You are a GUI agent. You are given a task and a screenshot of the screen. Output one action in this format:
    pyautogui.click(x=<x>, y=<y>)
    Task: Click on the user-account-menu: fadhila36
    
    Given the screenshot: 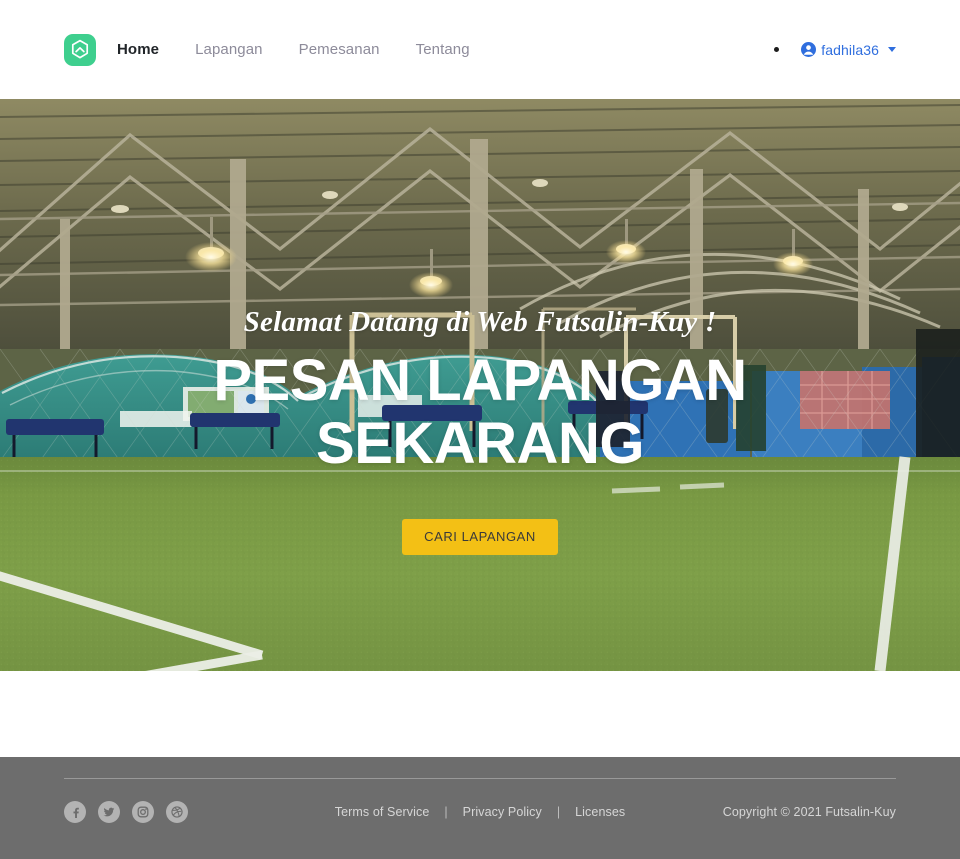 What is the action you would take?
    pyautogui.click(x=848, y=50)
    